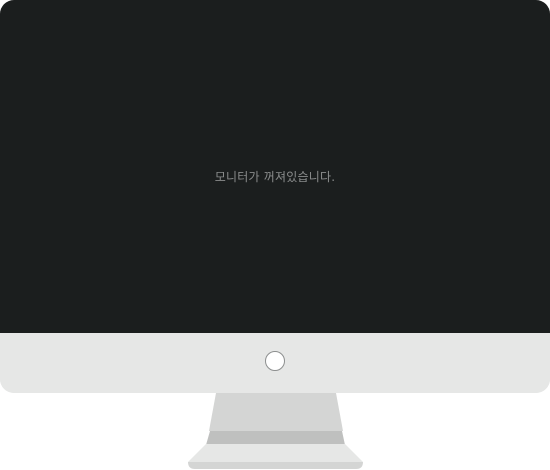  Describe the element at coordinates (275, 177) in the screenshot. I see `screen-off-message: 모니터가 꺼져있습니다.` at that location.